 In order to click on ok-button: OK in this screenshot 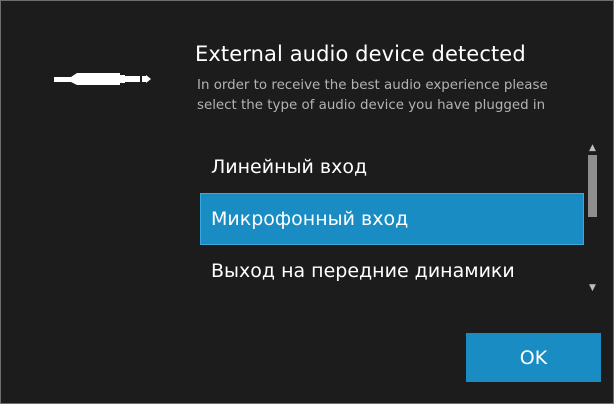, I will do `click(533, 357)`.